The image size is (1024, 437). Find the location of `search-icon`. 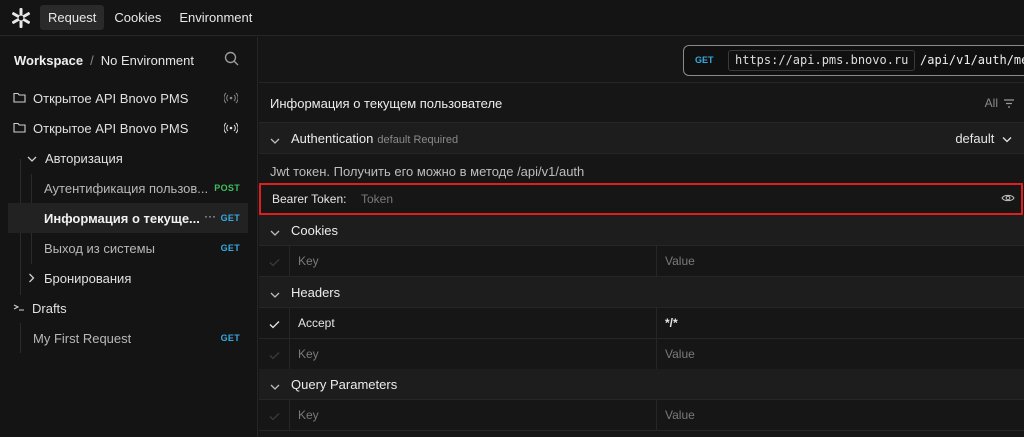

search-icon is located at coordinates (231, 60).